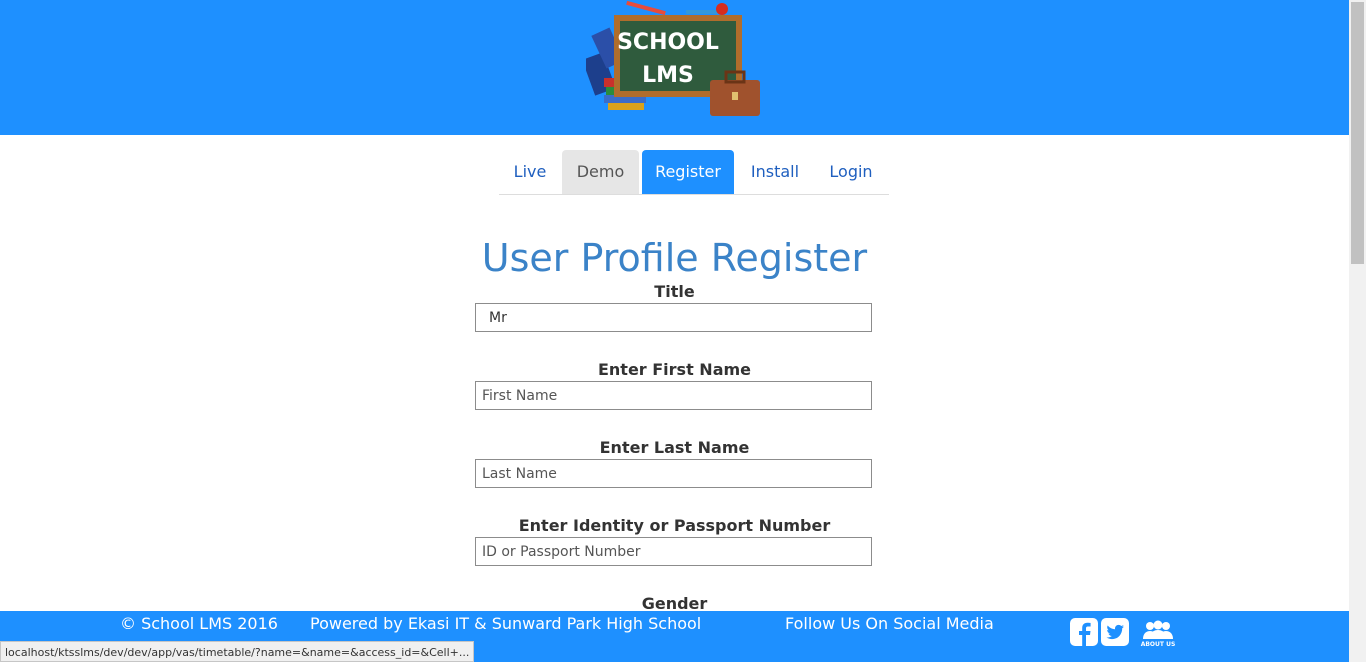 The width and height of the screenshot is (1366, 663). What do you see at coordinates (674, 291) in the screenshot?
I see `title-label: Title` at bounding box center [674, 291].